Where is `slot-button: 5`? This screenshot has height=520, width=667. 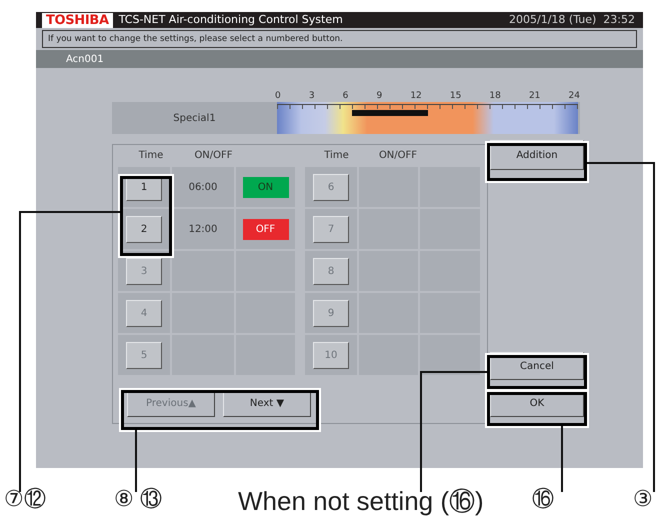 slot-button: 5 is located at coordinates (144, 355).